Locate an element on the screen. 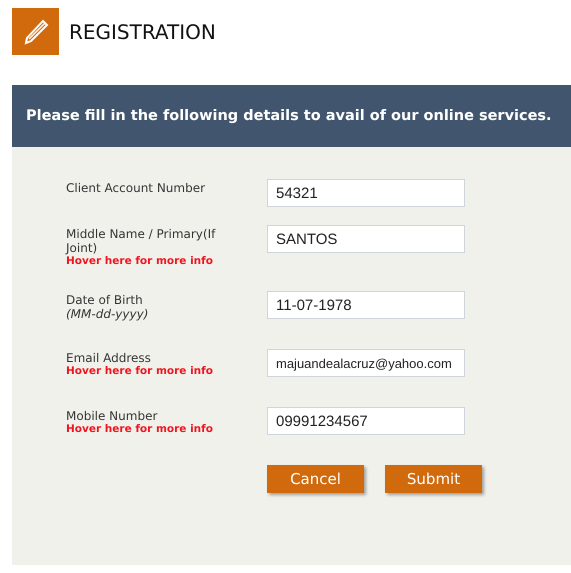 This screenshot has height=573, width=571. pencil-icon is located at coordinates (35, 31).